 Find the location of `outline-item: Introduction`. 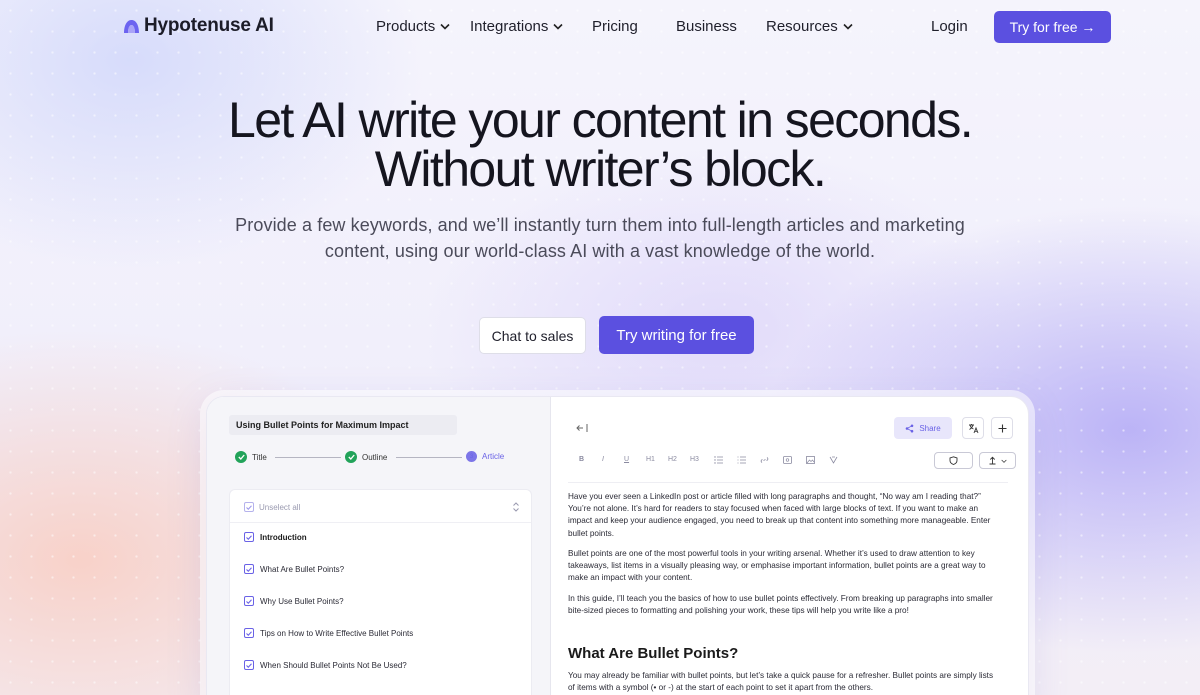

outline-item: Introduction is located at coordinates (275, 537).